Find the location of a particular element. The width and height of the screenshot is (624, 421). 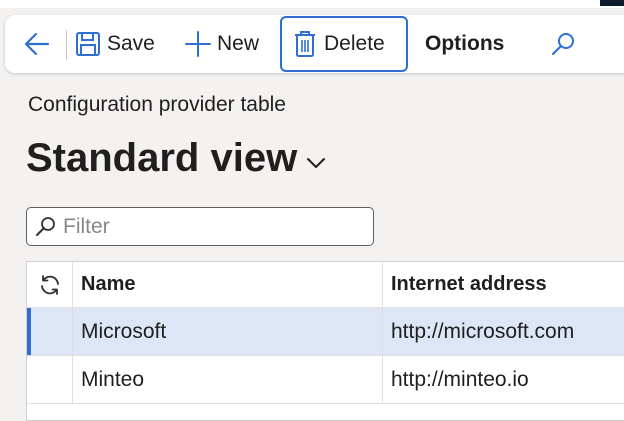

name-cell: Minteo is located at coordinates (228, 379).